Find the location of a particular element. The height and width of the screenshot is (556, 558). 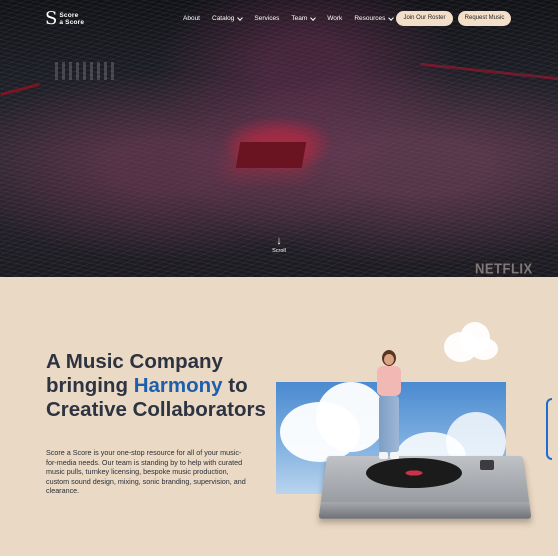

logo-wordmark: Score a Score is located at coordinates (71, 19).